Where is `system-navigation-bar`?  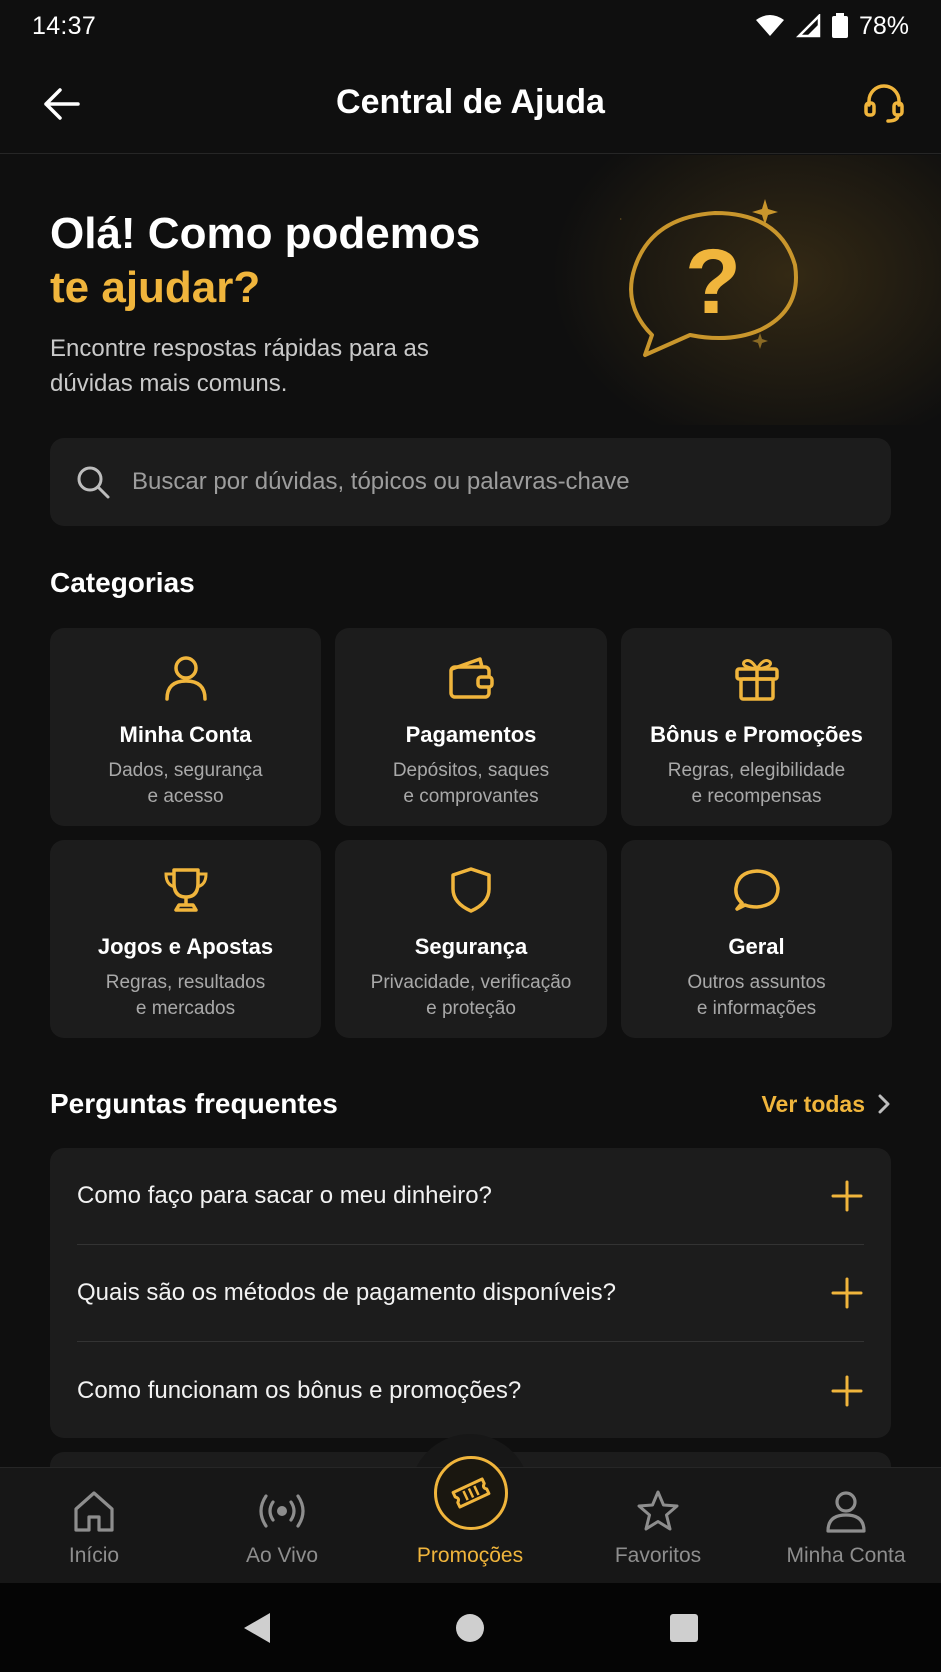 system-navigation-bar is located at coordinates (470, 1627).